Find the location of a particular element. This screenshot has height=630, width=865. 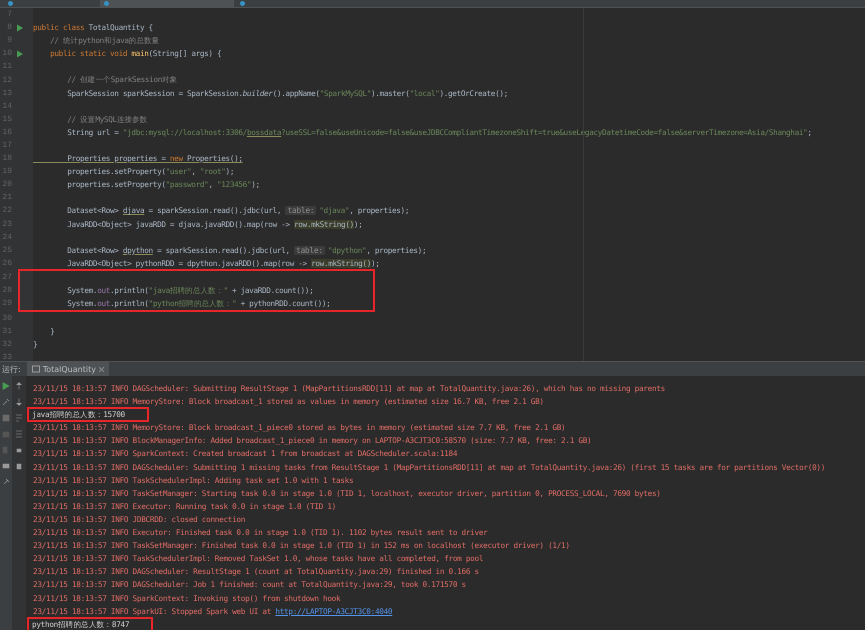

wrap-icon is located at coordinates (19, 418).